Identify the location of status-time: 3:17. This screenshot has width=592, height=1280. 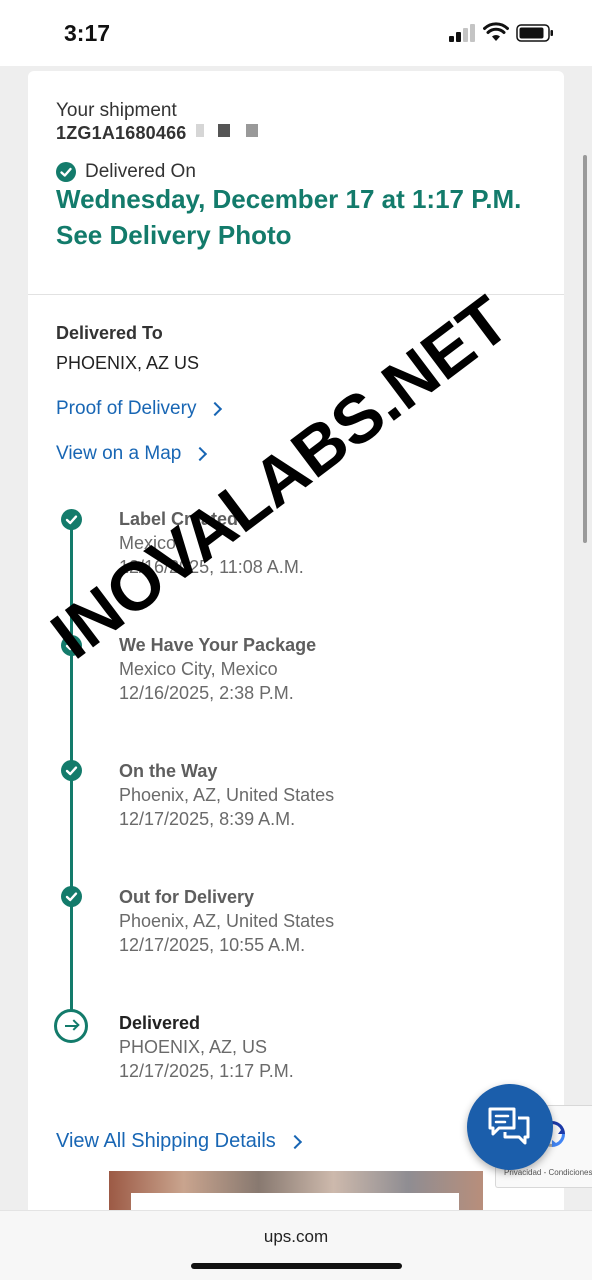
(87, 33).